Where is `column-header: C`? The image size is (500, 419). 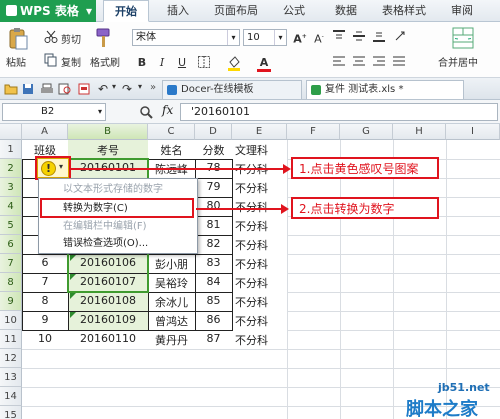
column-header: C is located at coordinates (171, 132).